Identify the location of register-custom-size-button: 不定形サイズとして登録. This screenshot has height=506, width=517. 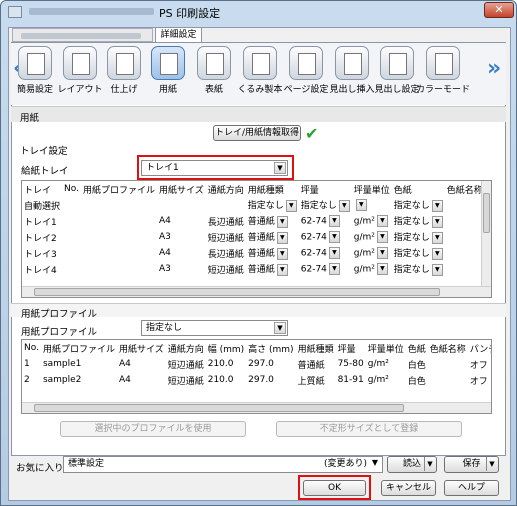
(369, 429).